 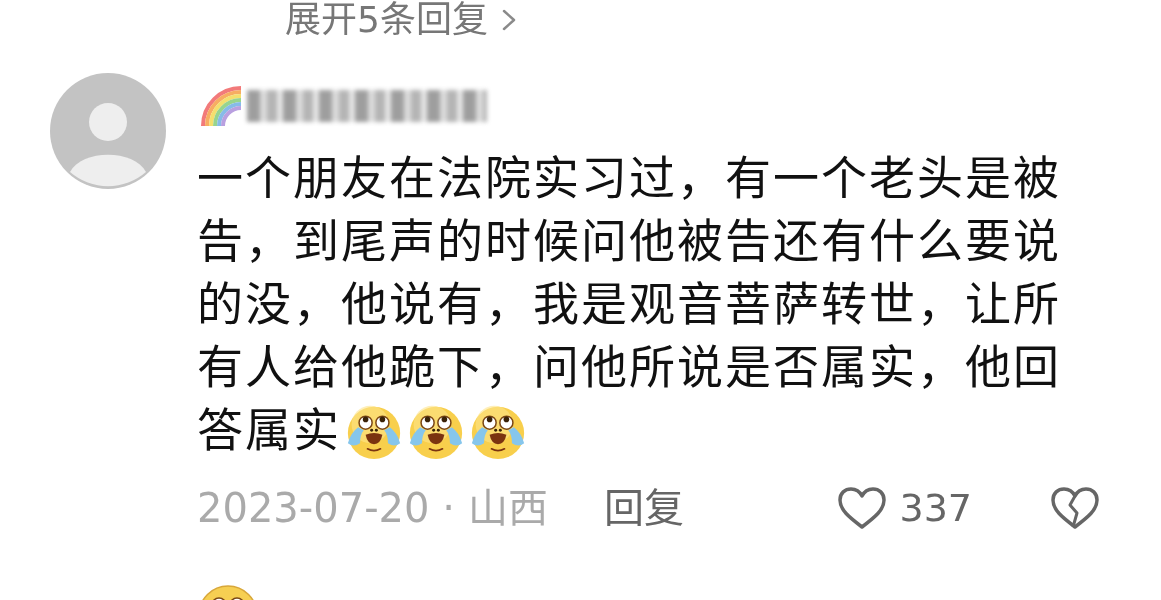 What do you see at coordinates (508, 20) in the screenshot?
I see `chevron-right-icon` at bounding box center [508, 20].